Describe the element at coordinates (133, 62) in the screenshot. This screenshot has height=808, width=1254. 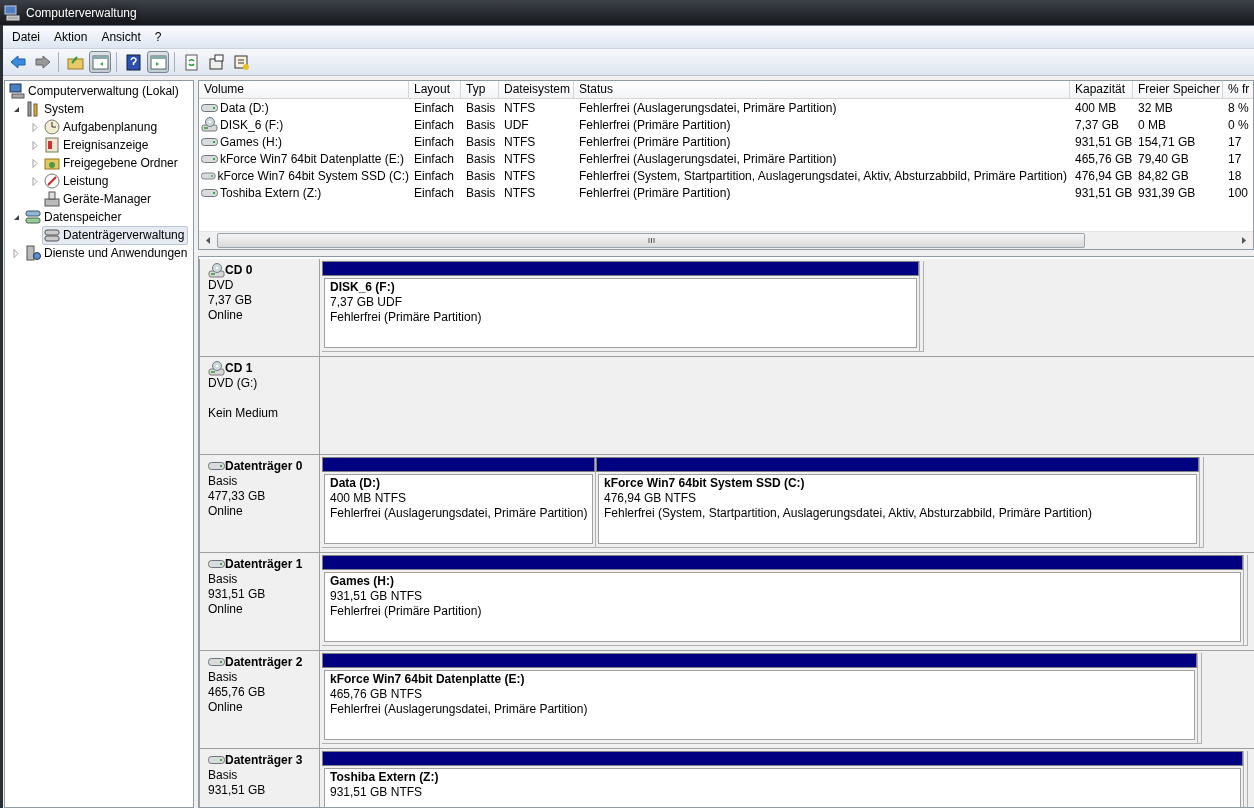
I see `help-icon` at that location.